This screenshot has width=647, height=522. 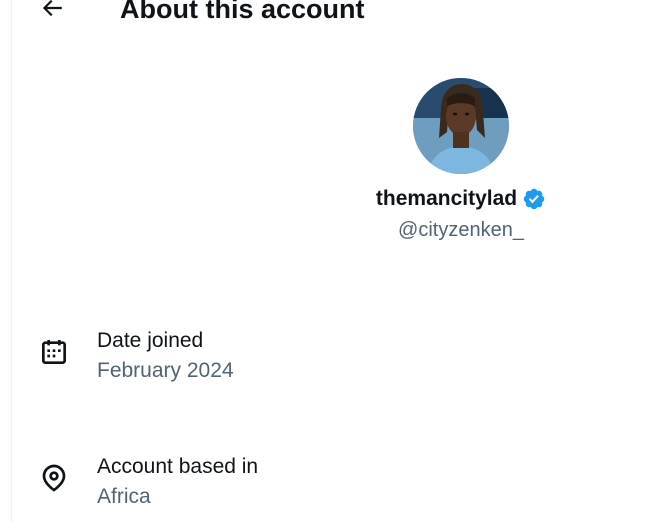 What do you see at coordinates (461, 230) in the screenshot?
I see `handle: @cityzenken_` at bounding box center [461, 230].